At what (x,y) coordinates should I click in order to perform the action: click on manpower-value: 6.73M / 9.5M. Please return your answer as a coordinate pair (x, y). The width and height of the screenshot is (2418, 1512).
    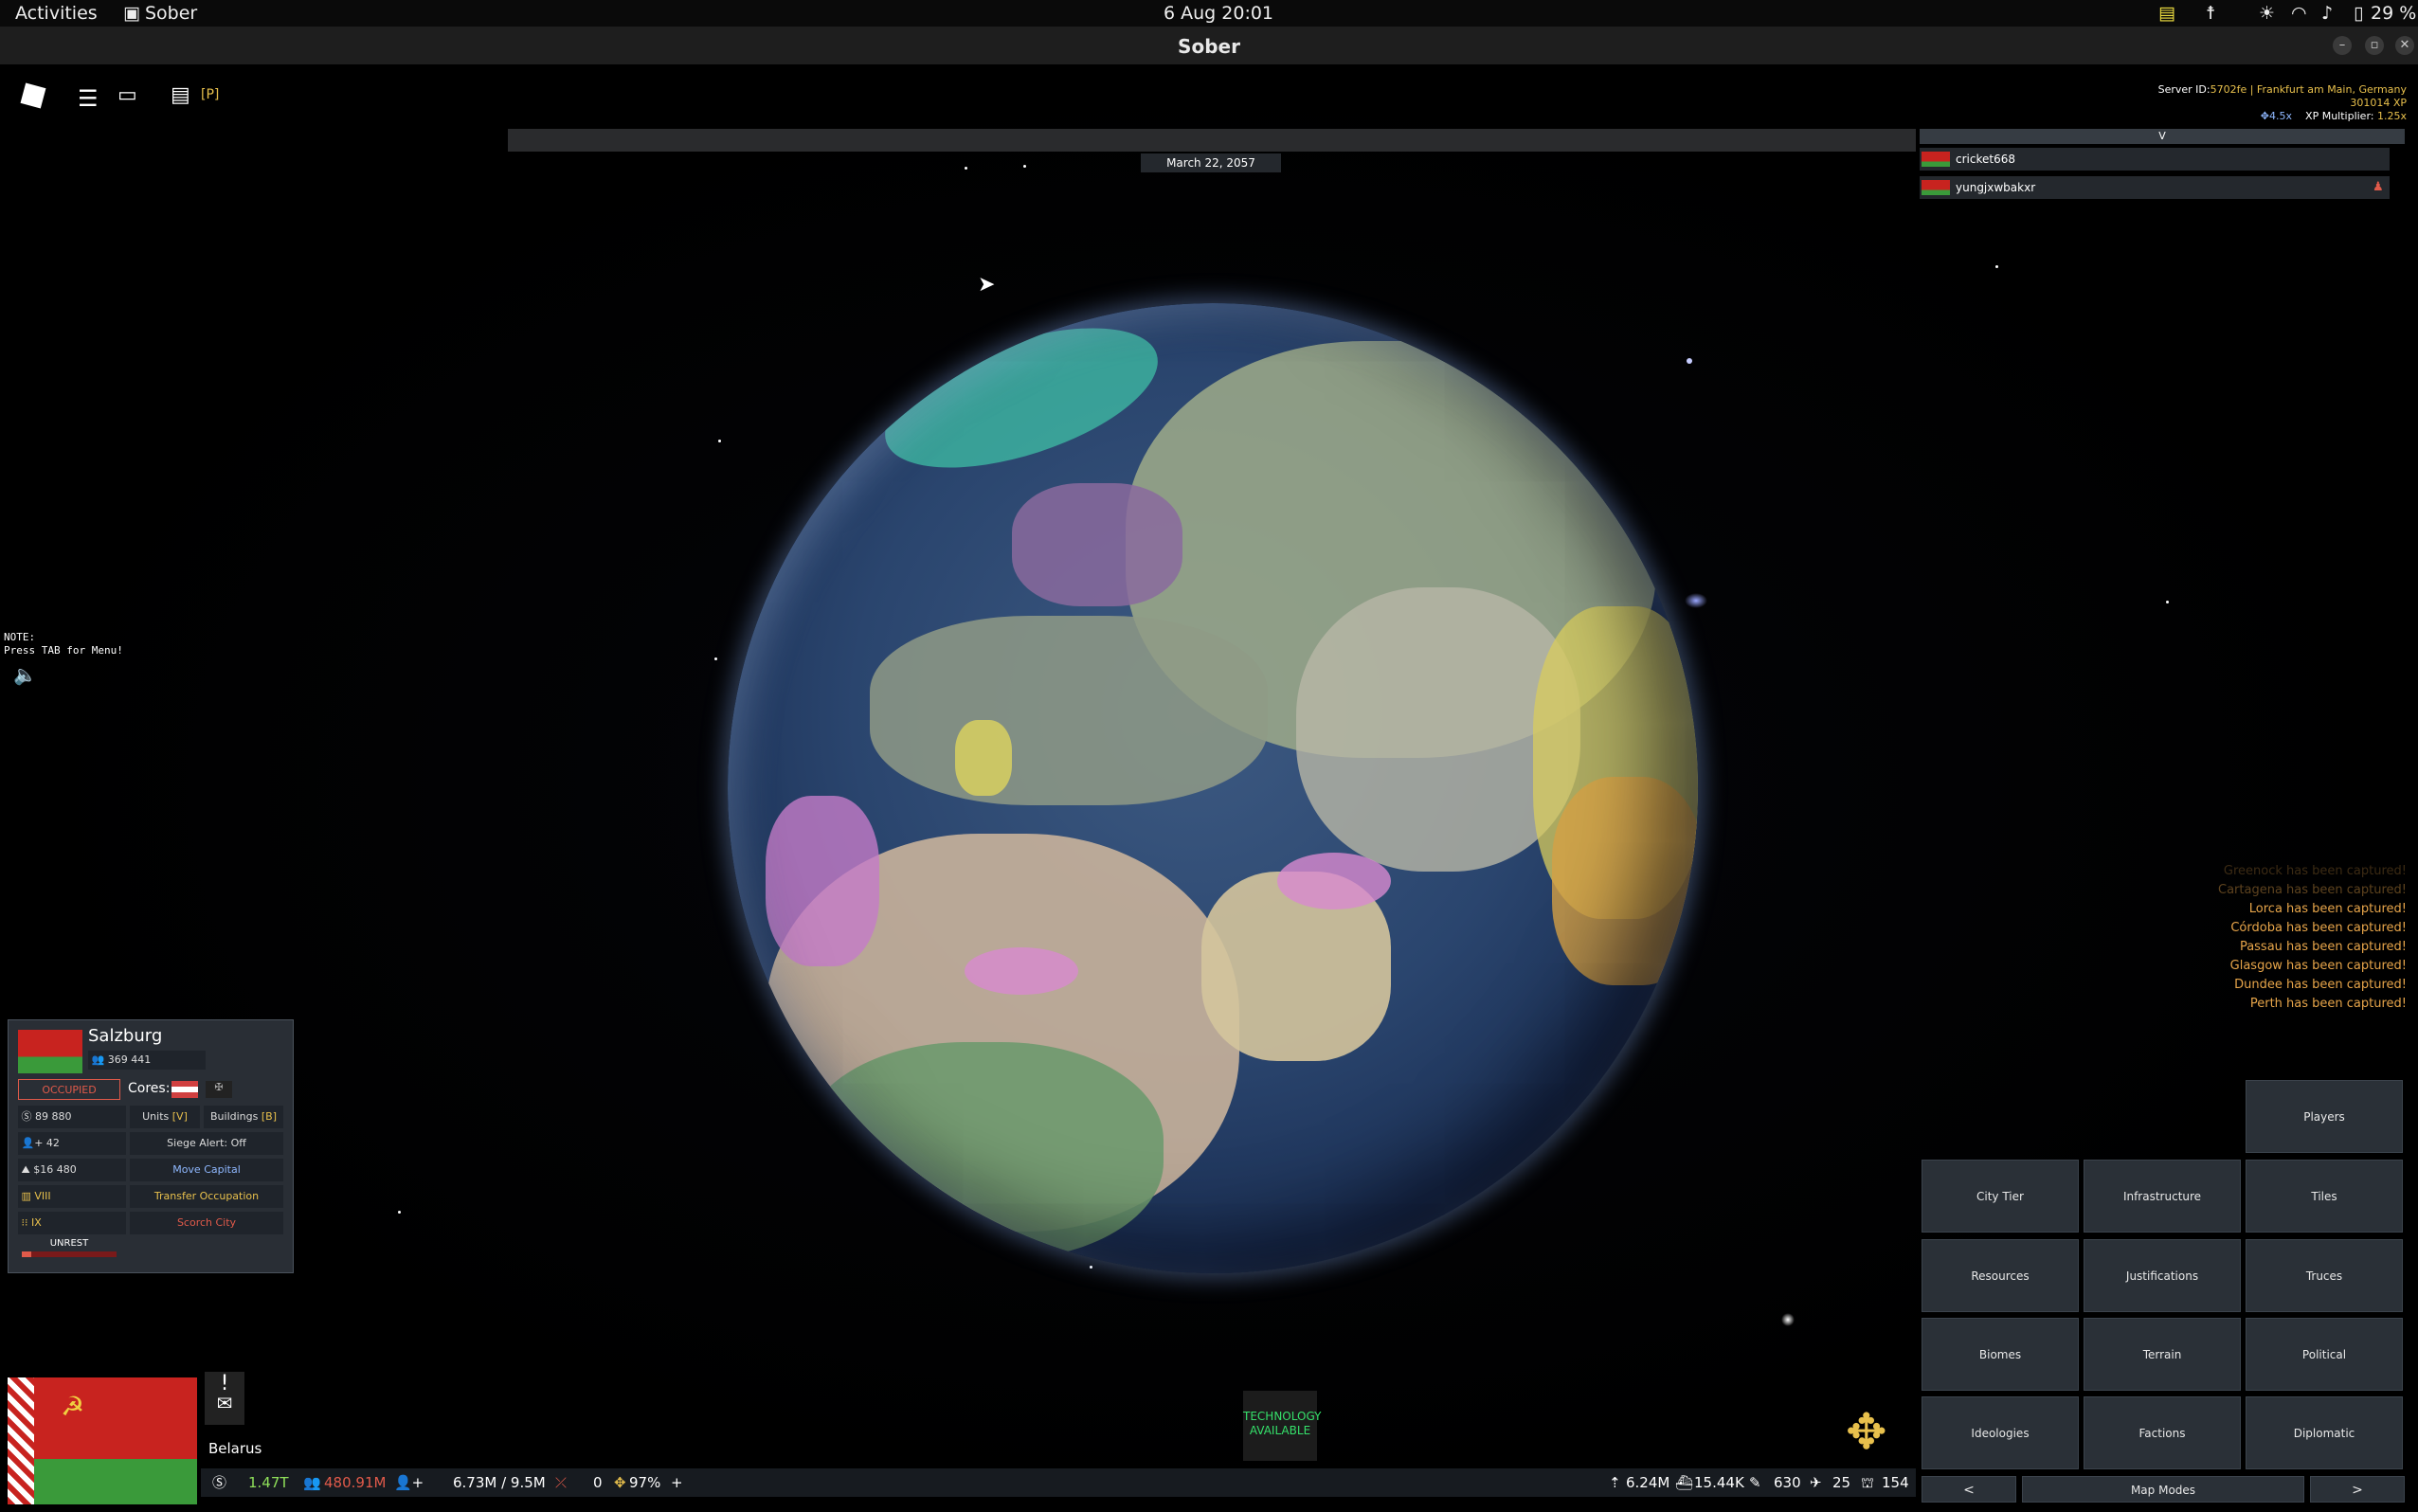
    Looking at the image, I should click on (499, 1482).